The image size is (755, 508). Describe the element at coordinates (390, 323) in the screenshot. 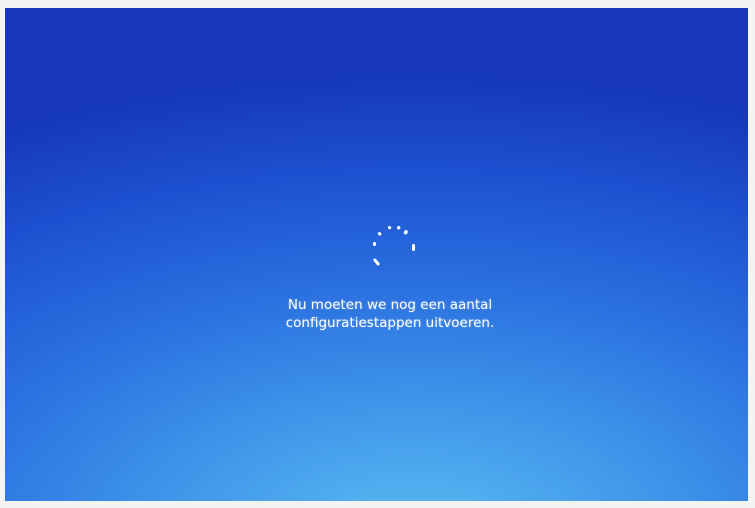

I see `setup-message-line-2: configuratiestappen uitvoeren.` at that location.